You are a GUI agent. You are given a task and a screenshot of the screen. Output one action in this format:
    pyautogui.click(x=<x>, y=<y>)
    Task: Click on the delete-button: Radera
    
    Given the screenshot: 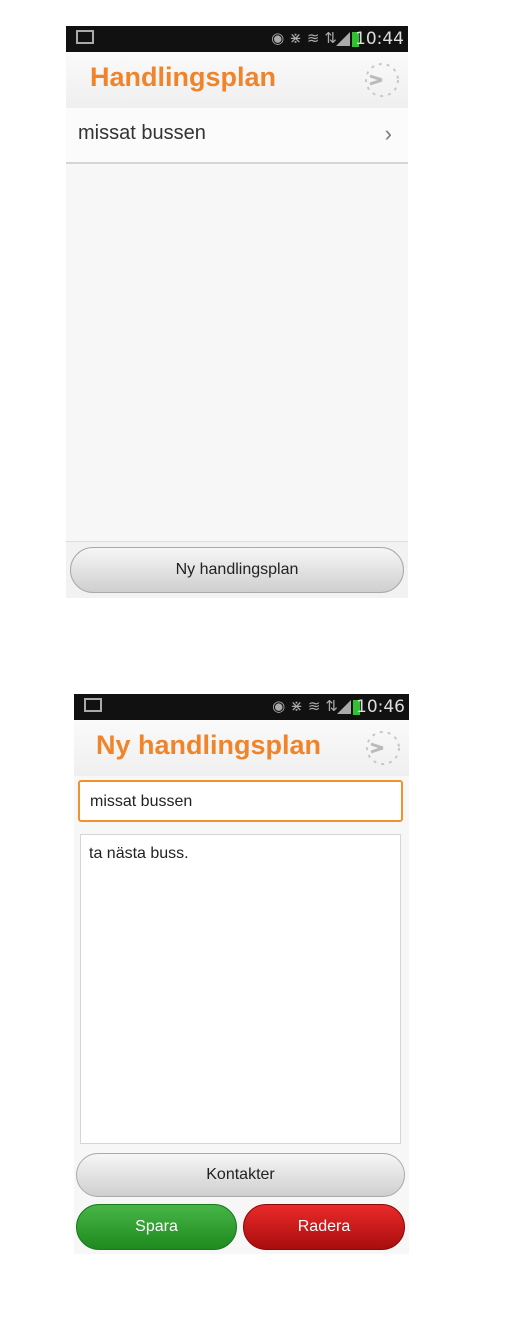 What is the action you would take?
    pyautogui.click(x=324, y=1227)
    